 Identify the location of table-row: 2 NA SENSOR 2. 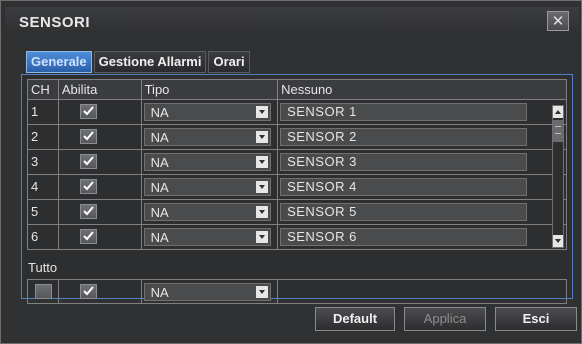
(297, 137).